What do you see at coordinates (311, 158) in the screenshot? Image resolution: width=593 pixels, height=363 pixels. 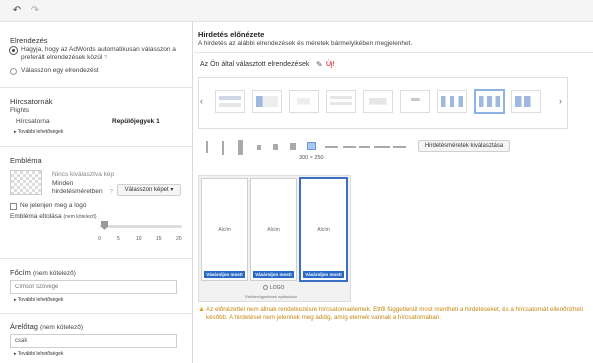 I see `selected-size-label: 300 × 250` at bounding box center [311, 158].